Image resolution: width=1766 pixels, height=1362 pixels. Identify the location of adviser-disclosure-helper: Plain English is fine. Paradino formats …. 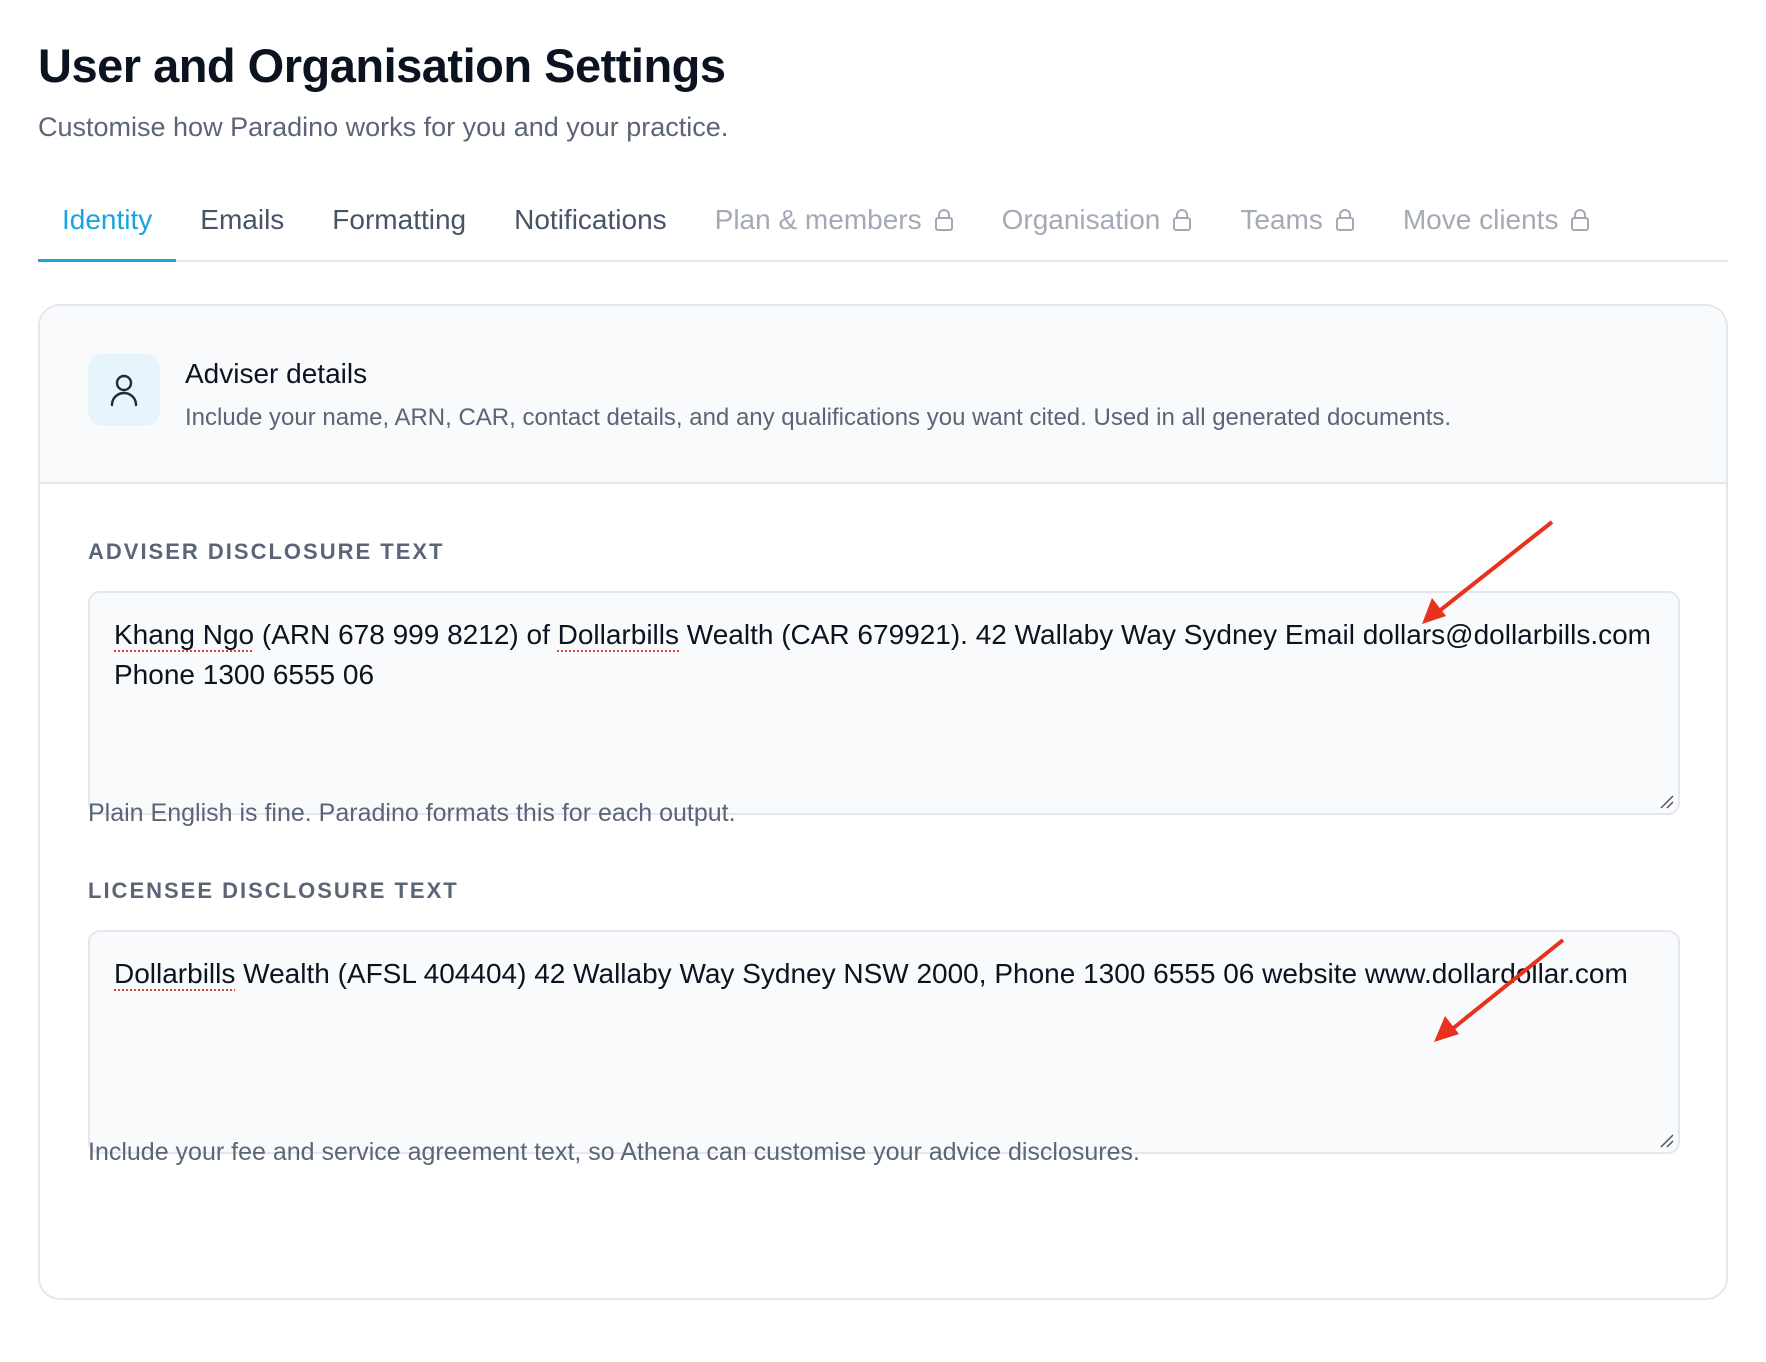
(412, 813).